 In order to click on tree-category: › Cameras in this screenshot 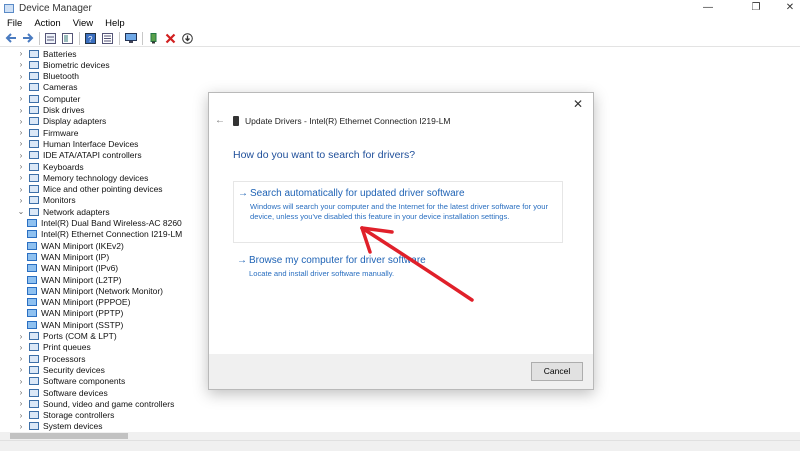, I will do `click(47, 87)`.